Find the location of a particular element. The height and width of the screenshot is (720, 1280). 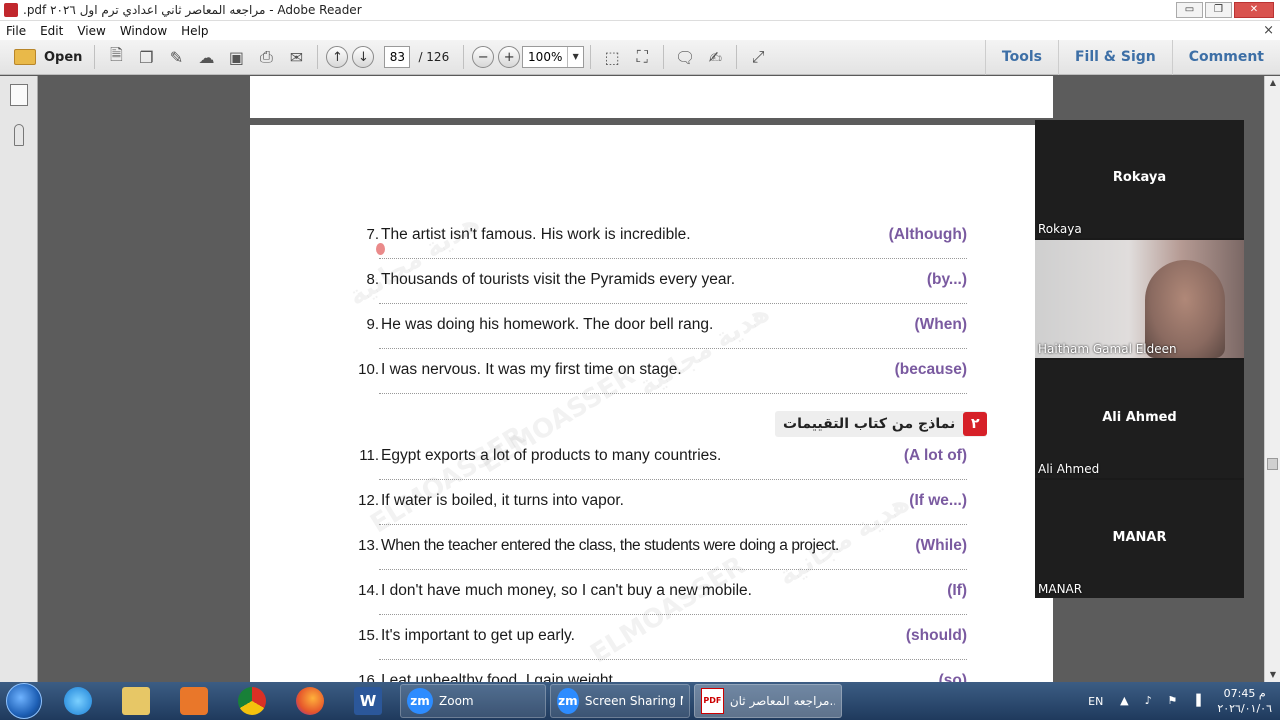

fill-sign-button: Fill & Sign is located at coordinates (1114, 57).